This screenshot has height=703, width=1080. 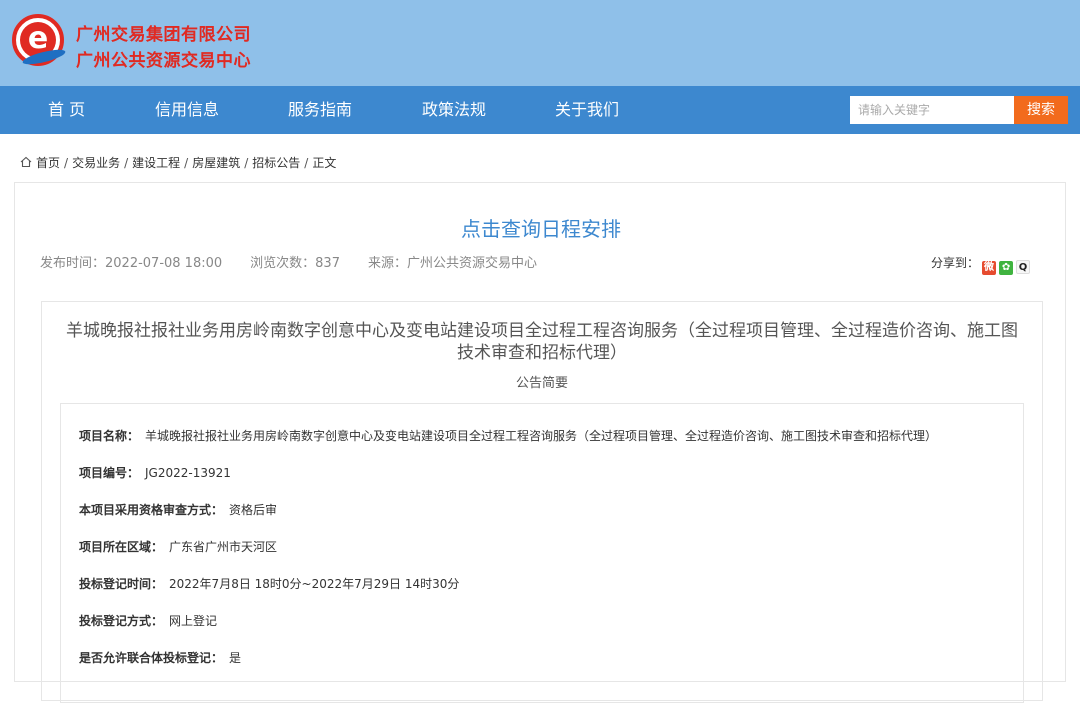 What do you see at coordinates (1023, 267) in the screenshot?
I see `qq-icon: Q` at bounding box center [1023, 267].